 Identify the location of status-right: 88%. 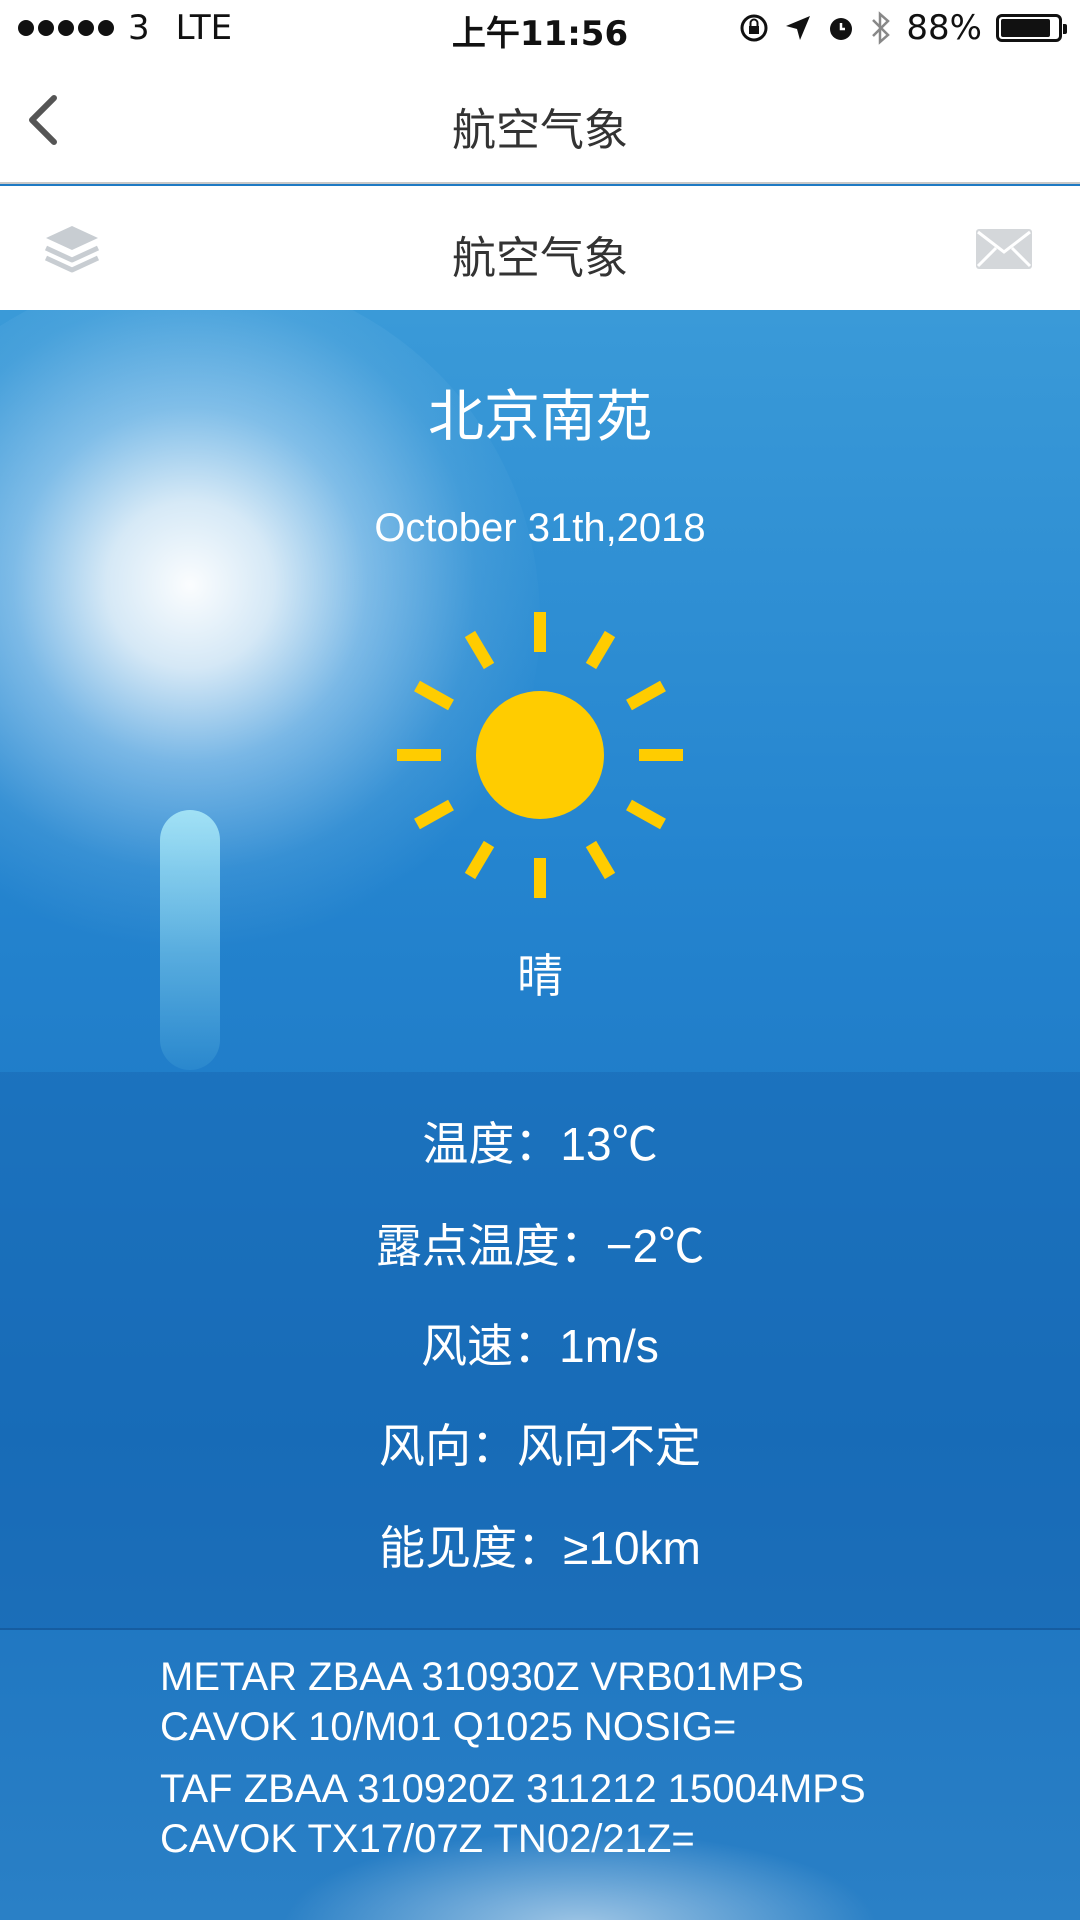
(902, 28).